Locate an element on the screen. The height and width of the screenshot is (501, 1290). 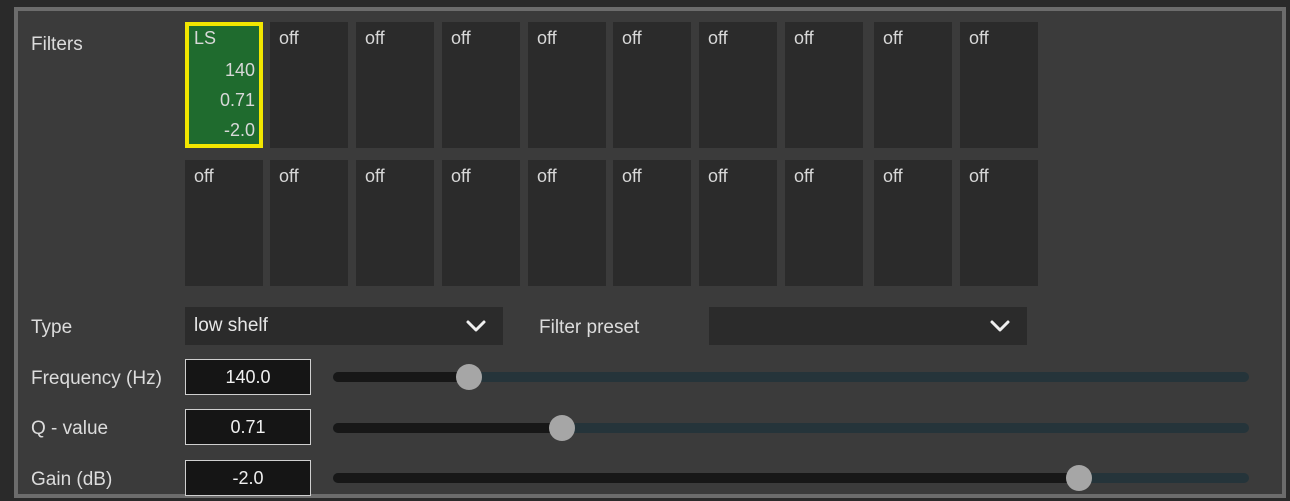
filter-slot-10: off is located at coordinates (999, 85).